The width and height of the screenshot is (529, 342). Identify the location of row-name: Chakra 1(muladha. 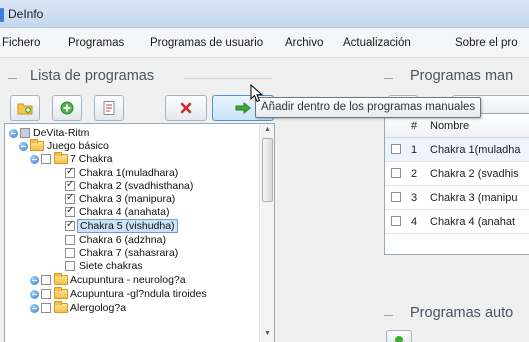
(475, 150).